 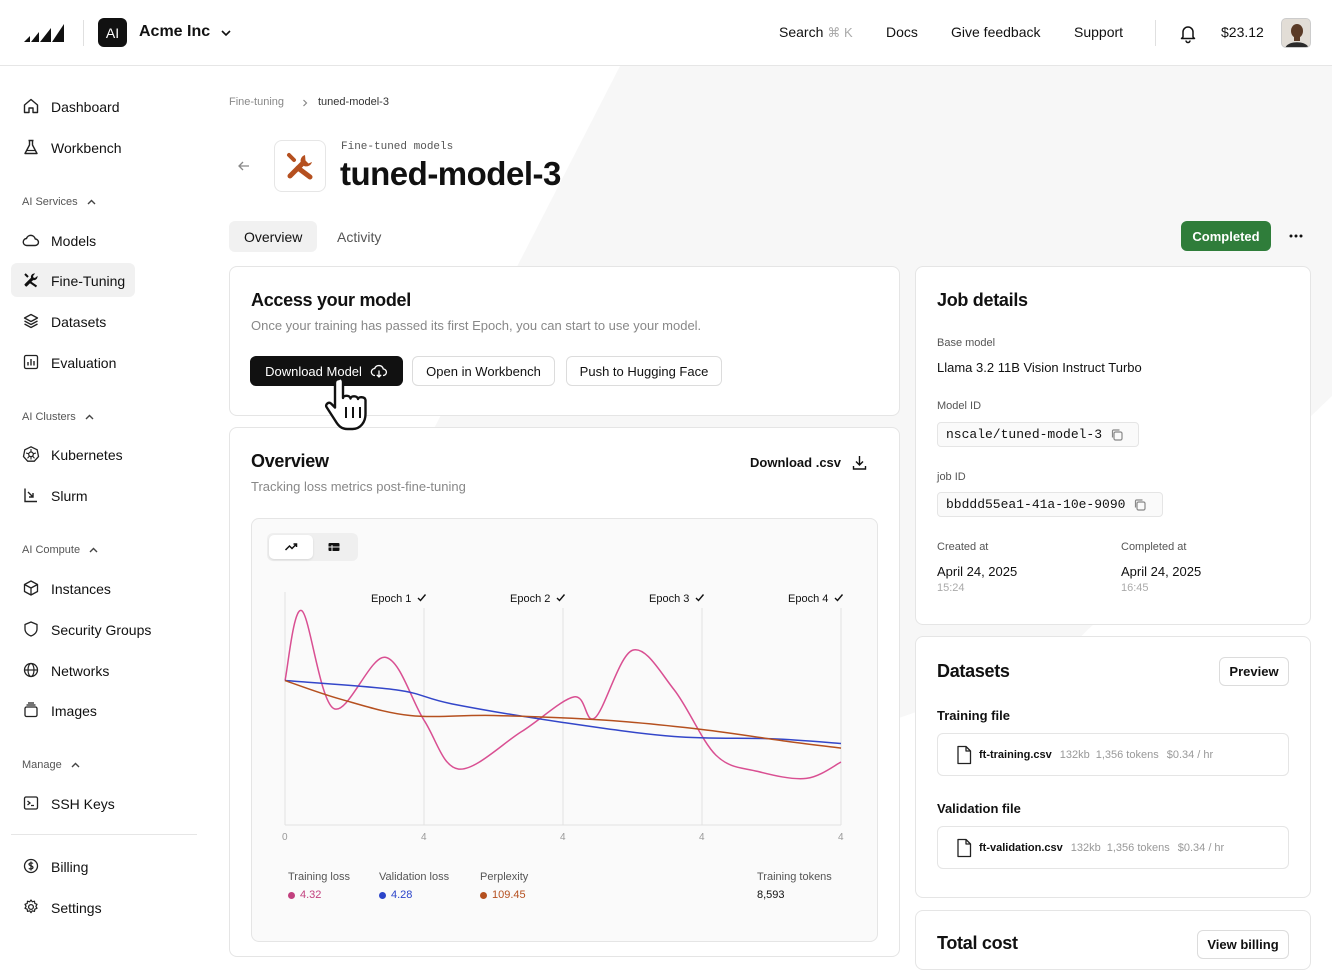 What do you see at coordinates (794, 877) in the screenshot?
I see `training-tokens-label: Training tokens` at bounding box center [794, 877].